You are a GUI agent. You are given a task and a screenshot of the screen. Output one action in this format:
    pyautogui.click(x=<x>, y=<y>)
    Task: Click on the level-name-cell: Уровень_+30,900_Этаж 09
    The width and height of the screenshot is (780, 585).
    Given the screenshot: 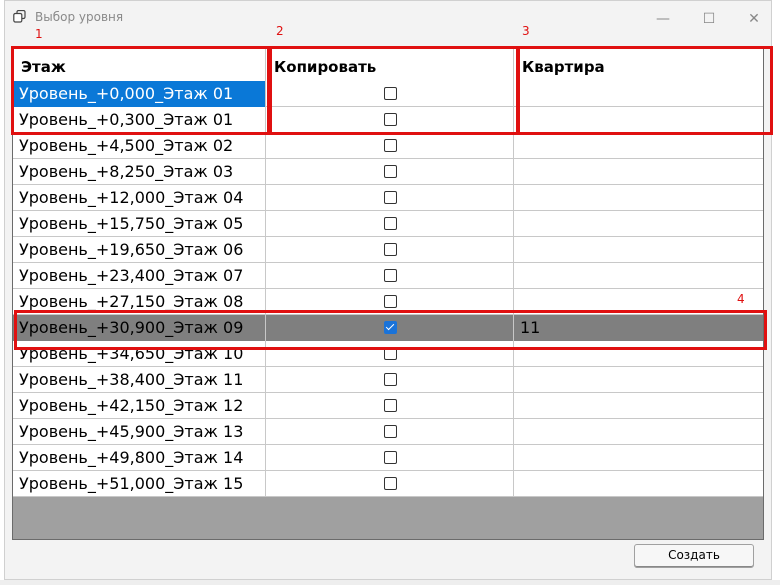 What is the action you would take?
    pyautogui.click(x=139, y=328)
    